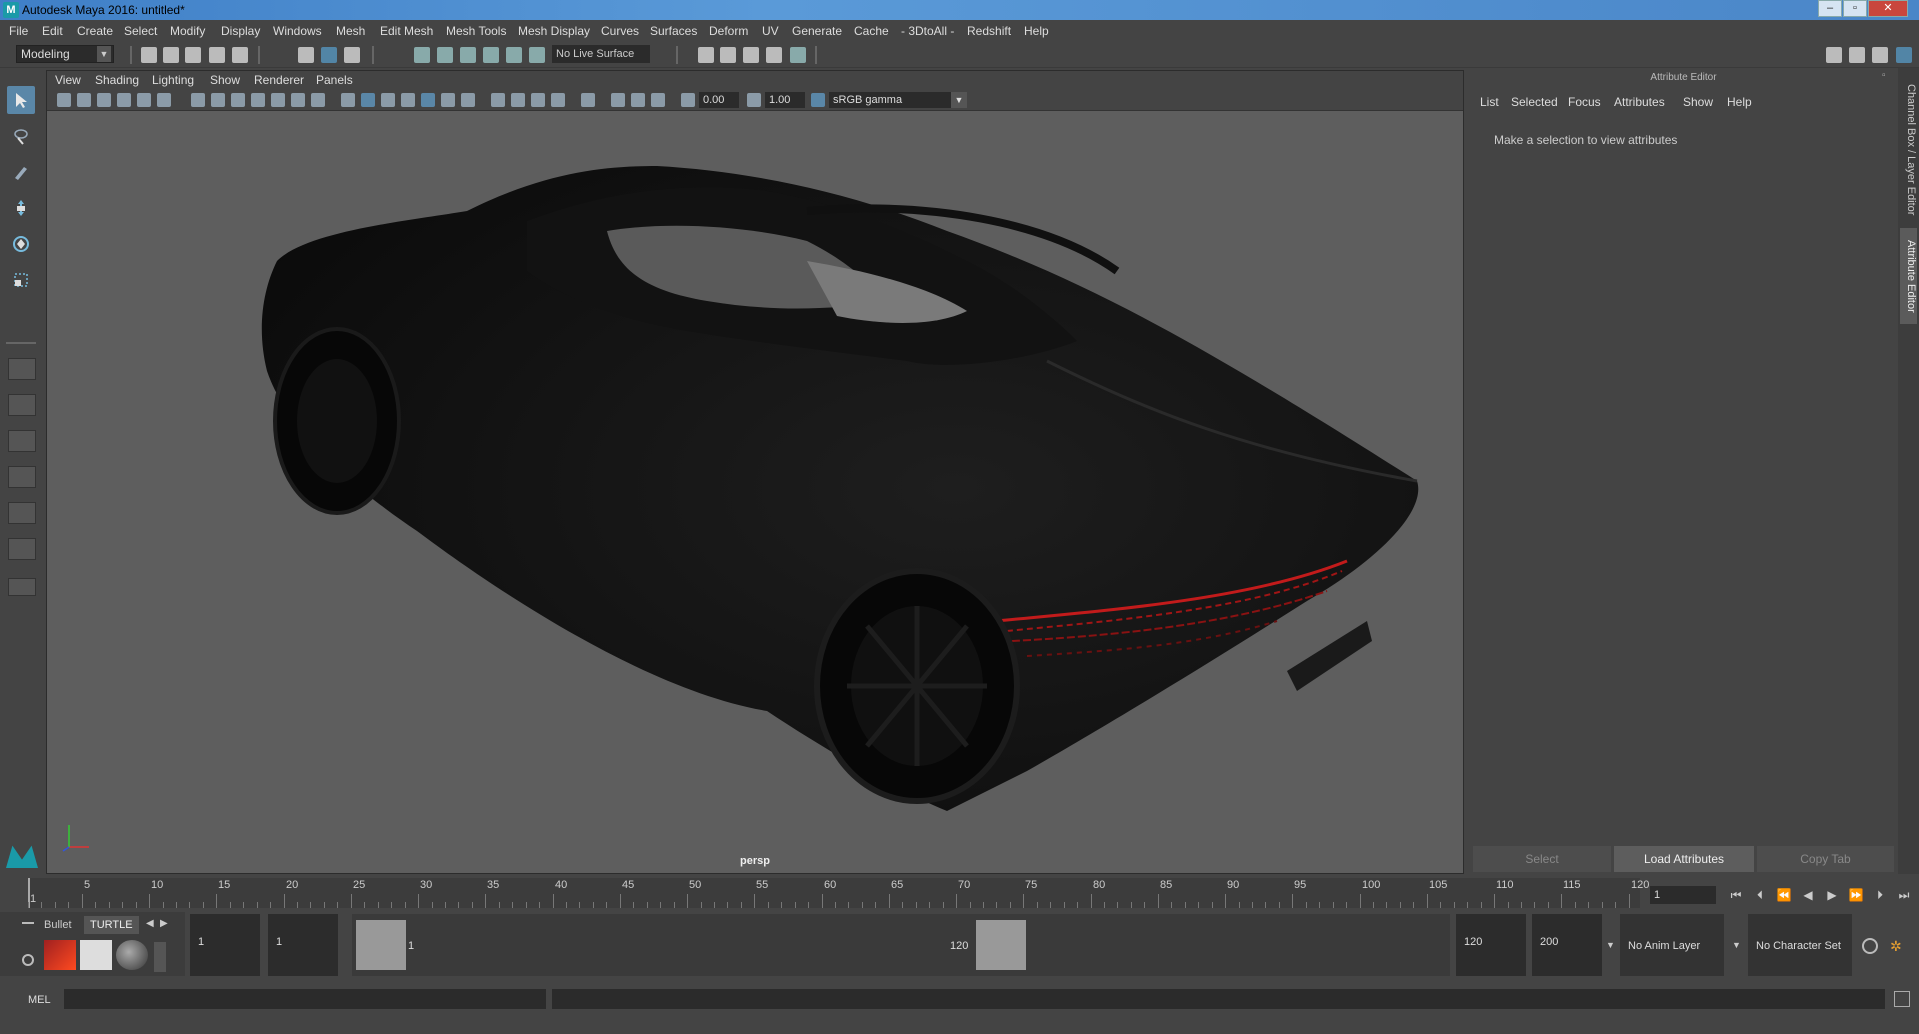  What do you see at coordinates (279, 80) in the screenshot?
I see `viewport-menu-renderer: Renderer` at bounding box center [279, 80].